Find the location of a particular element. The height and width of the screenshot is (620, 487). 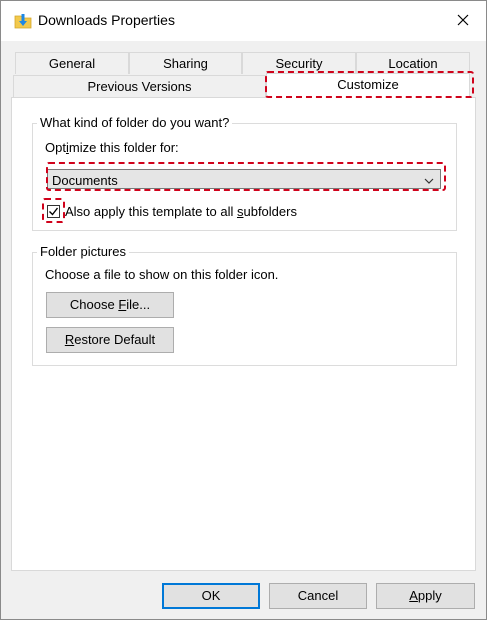

tab-label: Sharing is located at coordinates (185, 63).